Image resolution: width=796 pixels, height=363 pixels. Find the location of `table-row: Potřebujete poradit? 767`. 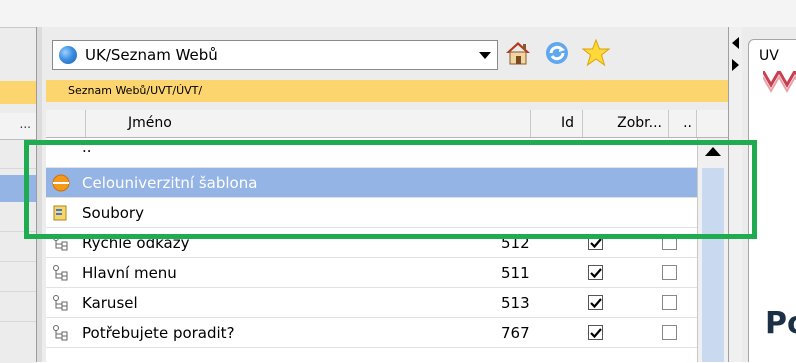

table-row: Potřebujete poradit? 767 is located at coordinates (371, 333).